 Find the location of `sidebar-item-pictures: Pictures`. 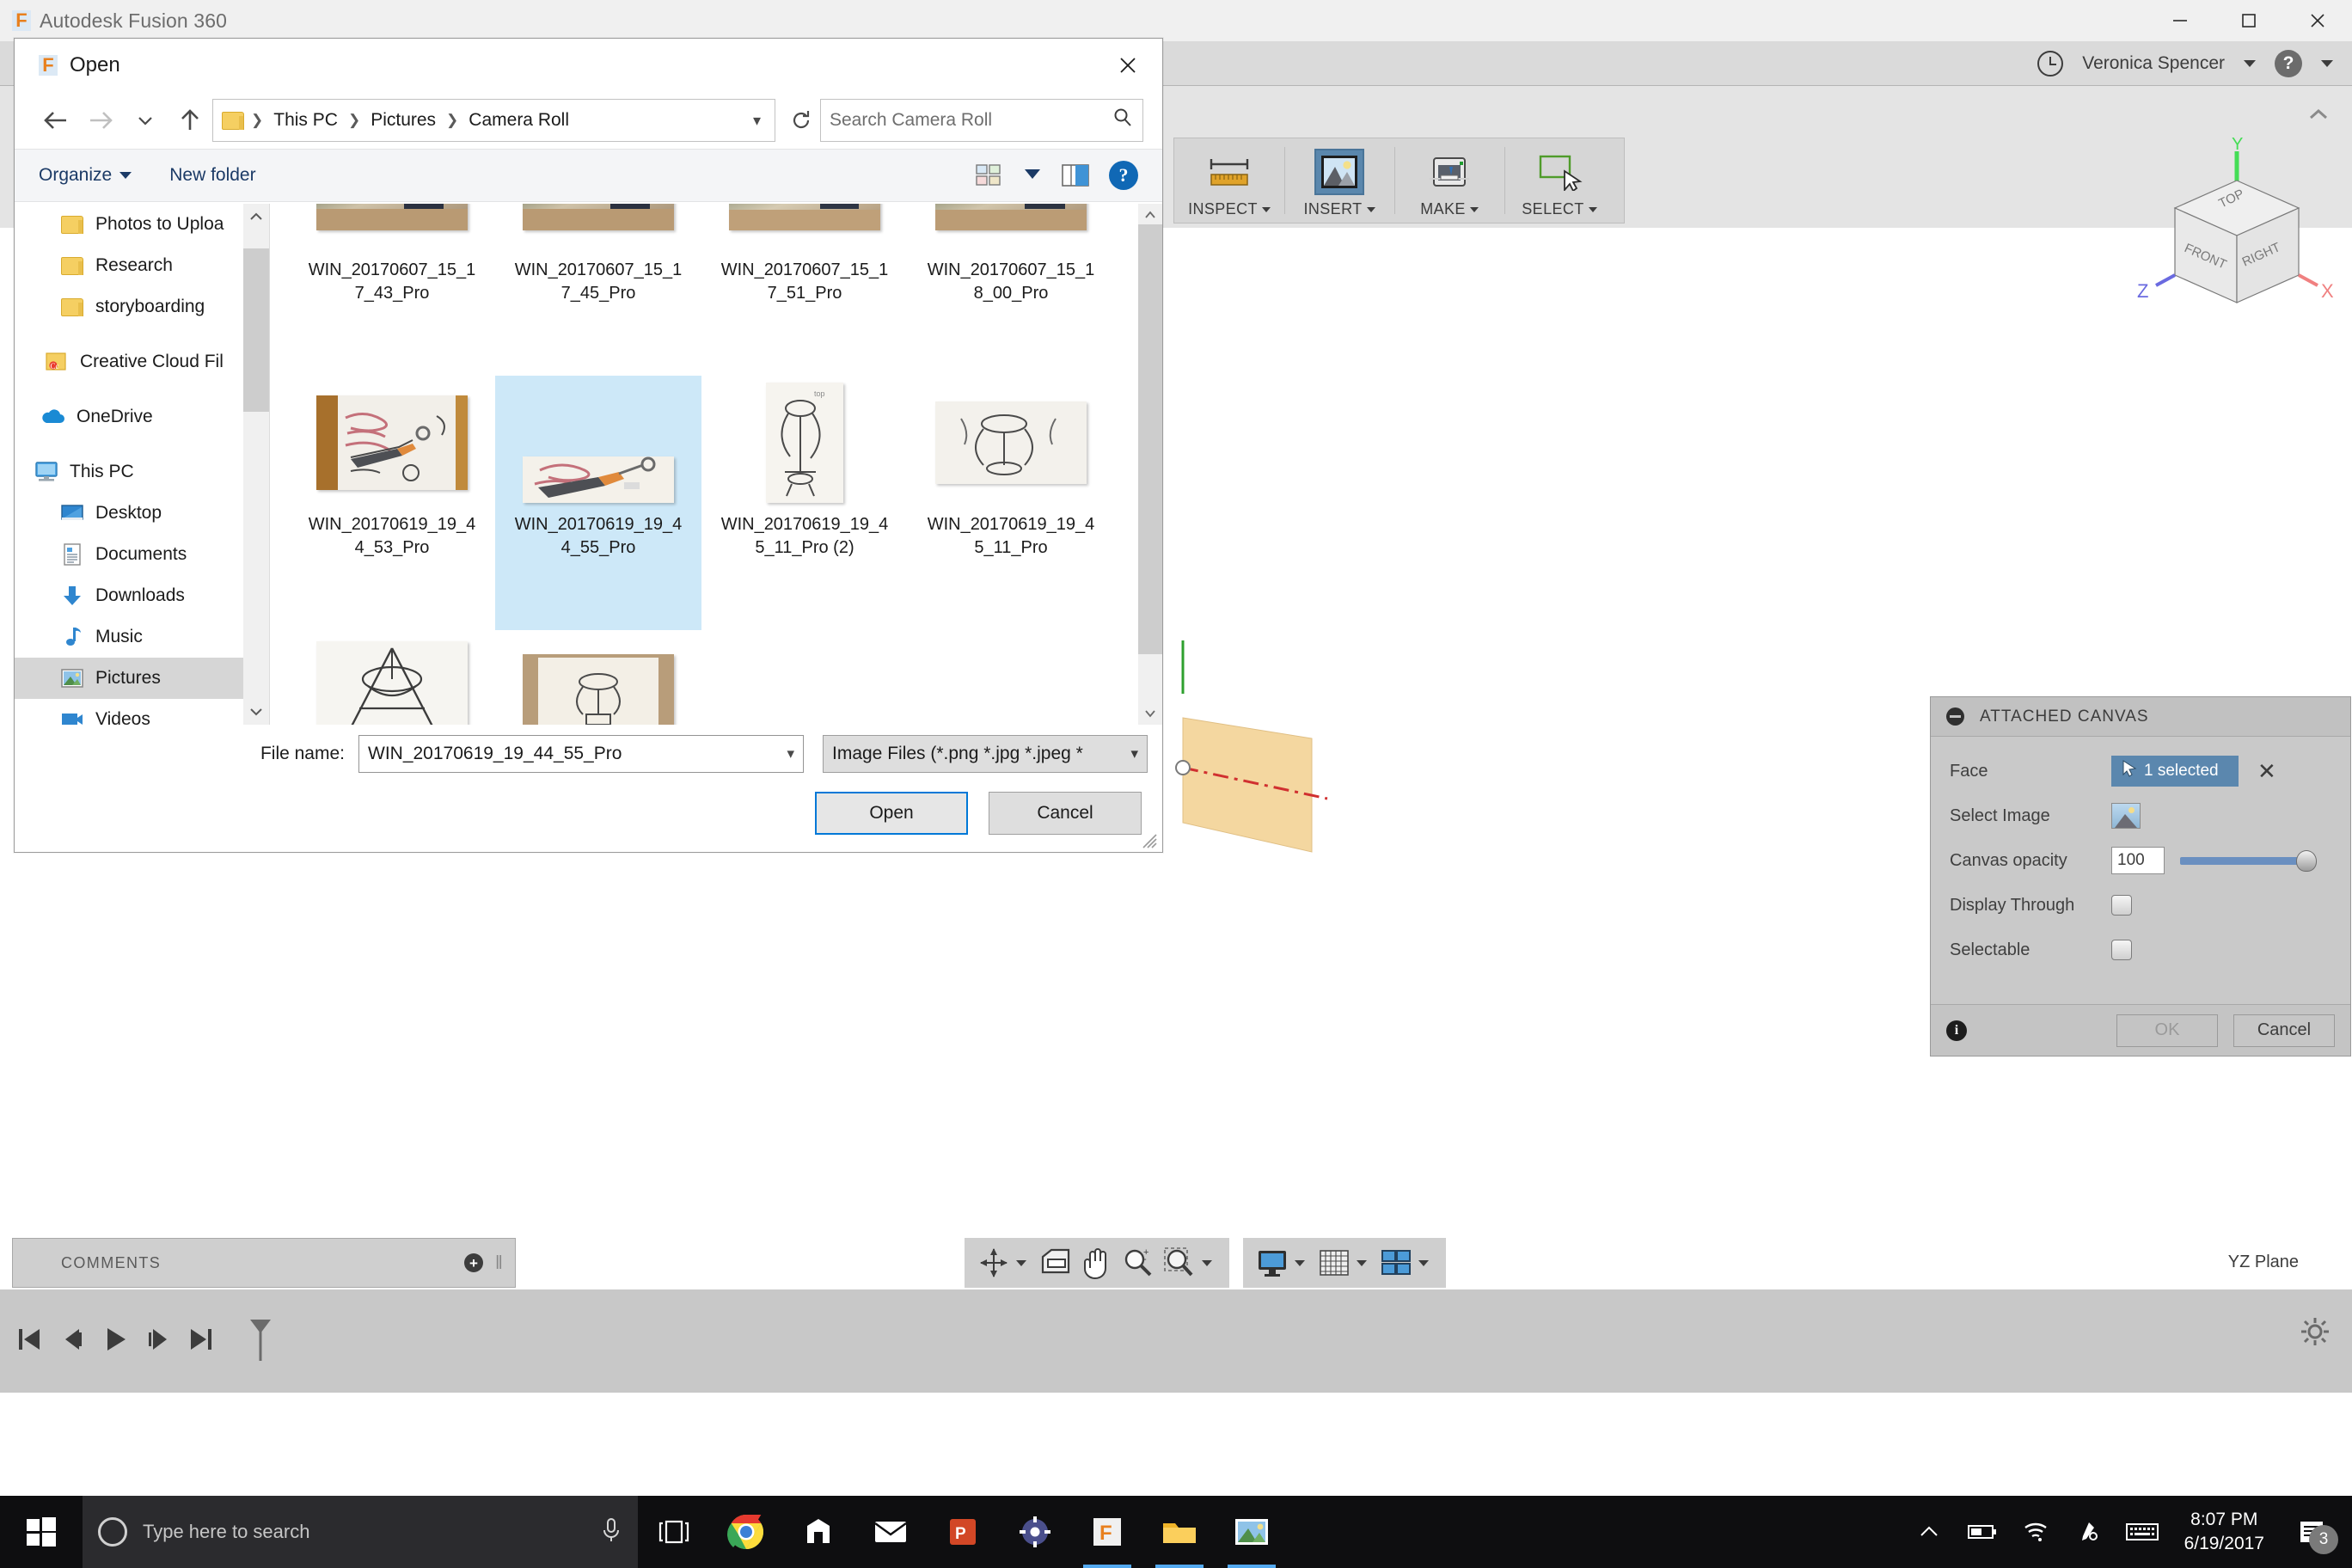

sidebar-item-pictures: Pictures is located at coordinates (142, 678).